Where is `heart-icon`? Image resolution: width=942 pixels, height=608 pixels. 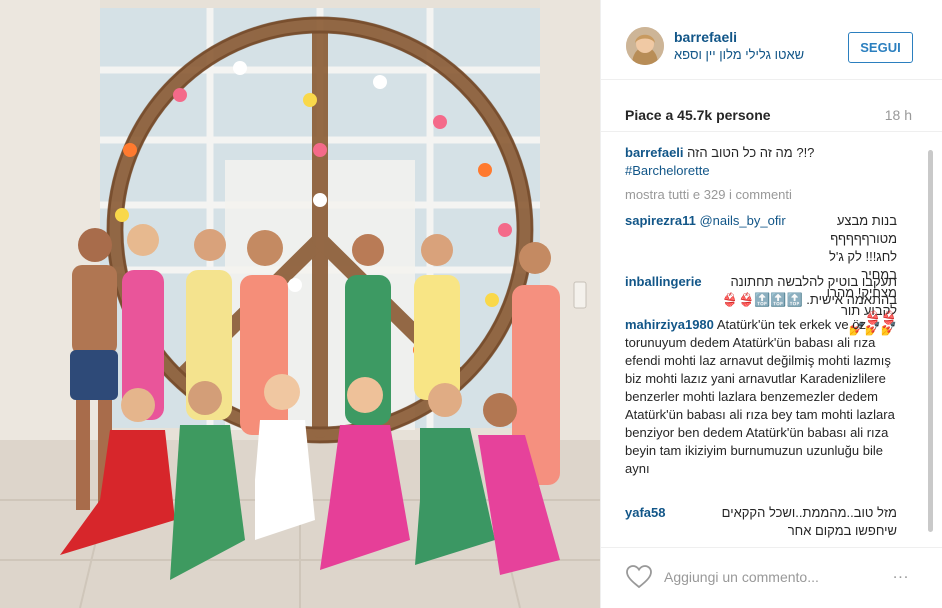
heart-icon is located at coordinates (639, 577).